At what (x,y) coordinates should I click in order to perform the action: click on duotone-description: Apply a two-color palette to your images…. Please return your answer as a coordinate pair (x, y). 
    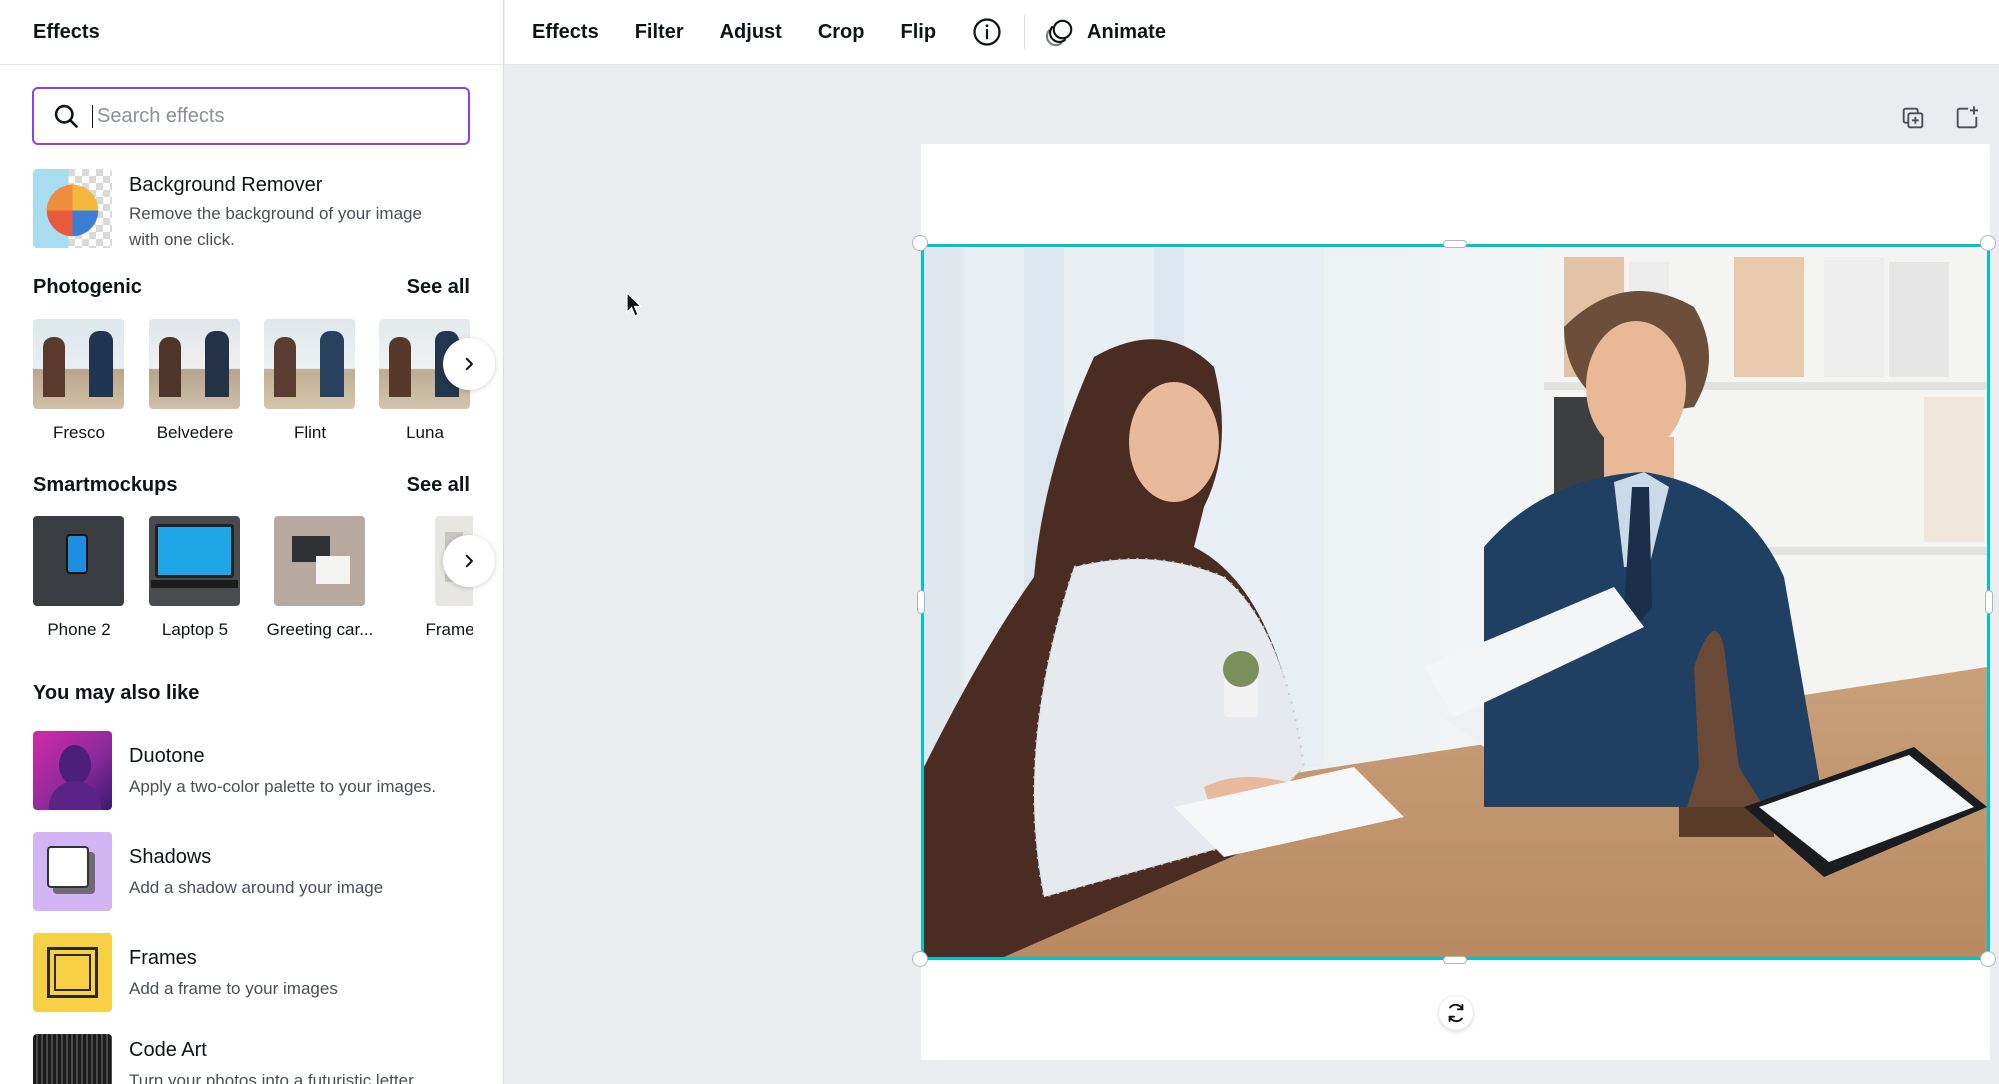
    Looking at the image, I should click on (283, 786).